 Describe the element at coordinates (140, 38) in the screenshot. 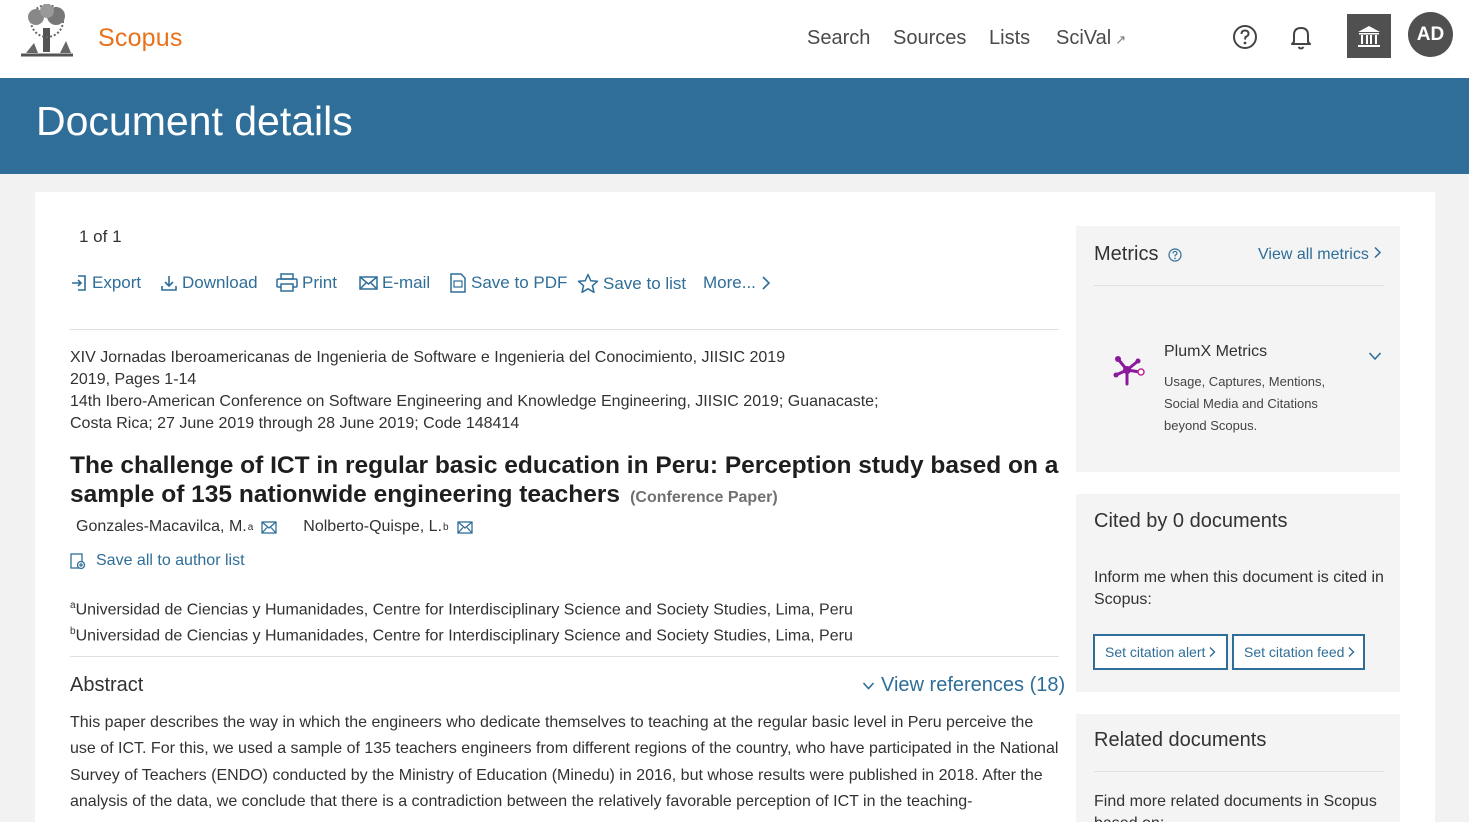

I see `scopus-logo: Scopus` at that location.